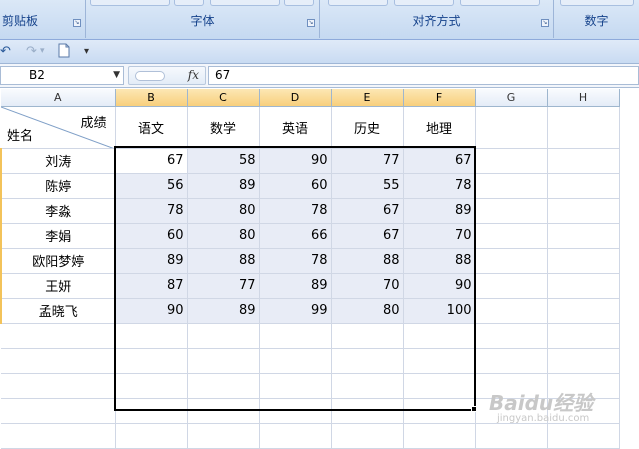 The image size is (639, 449). I want to click on score-cell: 87, so click(151, 286).